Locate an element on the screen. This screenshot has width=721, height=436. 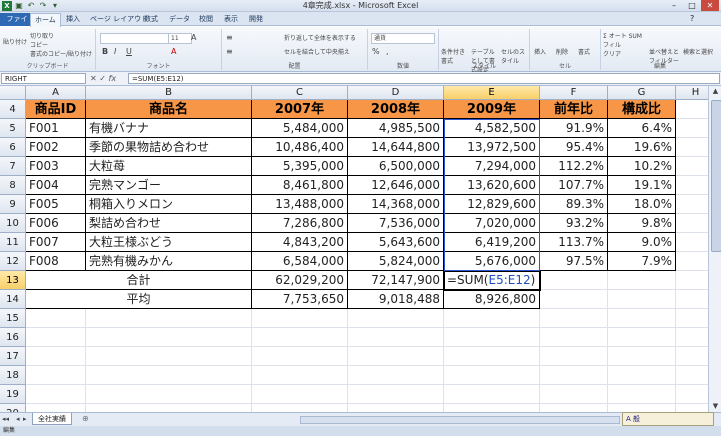
tab-insert: 挿入 is located at coordinates (73, 19).